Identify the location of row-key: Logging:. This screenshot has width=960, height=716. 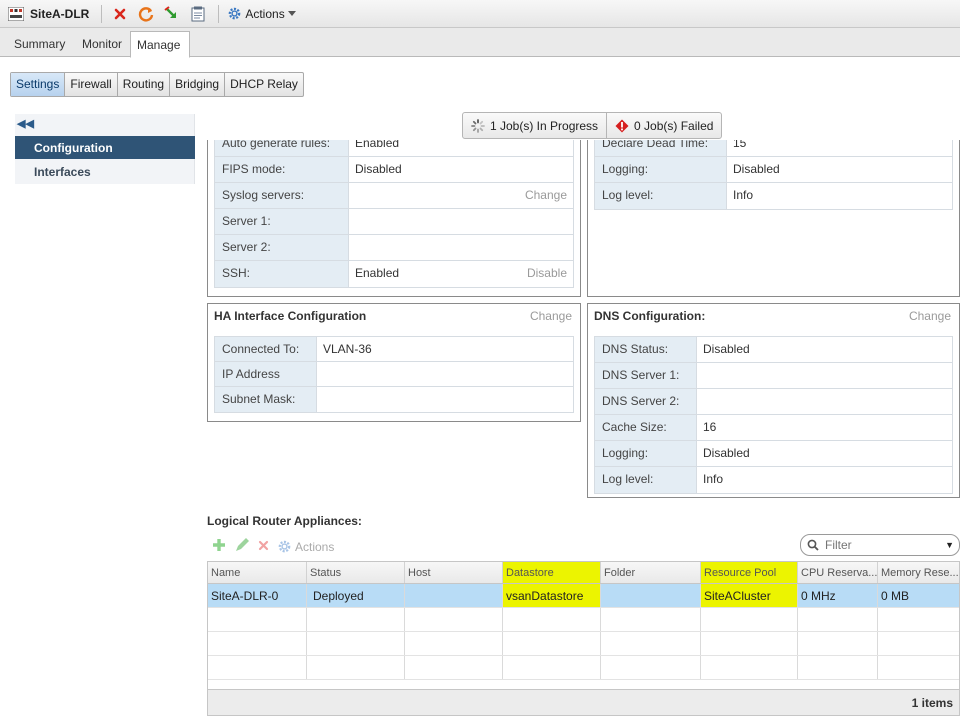
(661, 169).